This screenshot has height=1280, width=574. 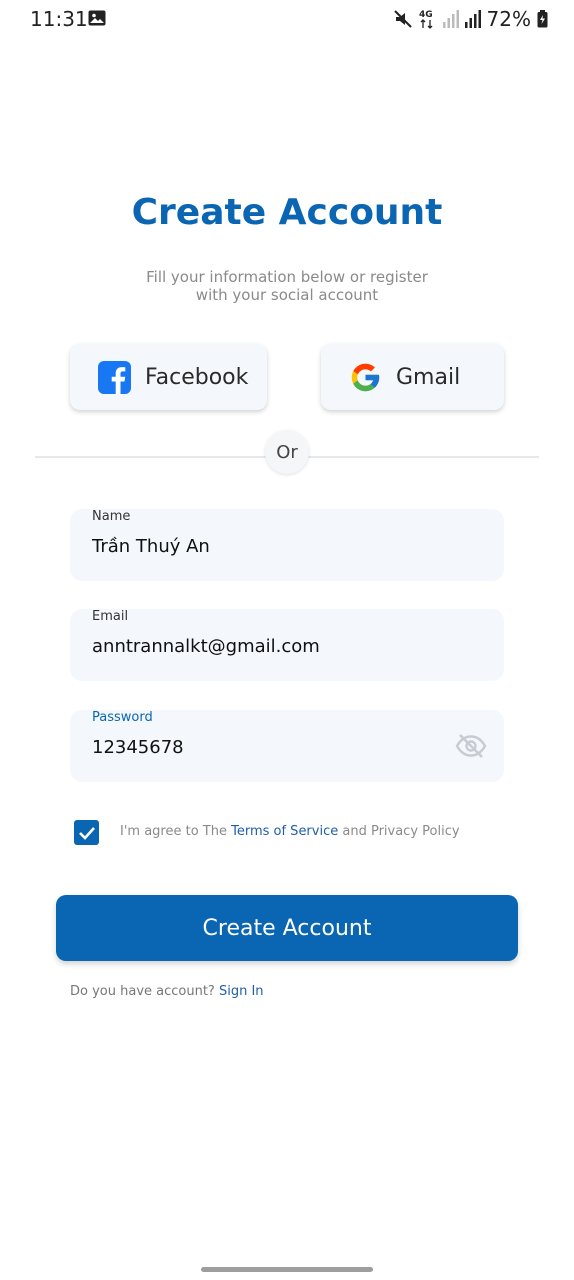 I want to click on email-input: anntrannalkt@gmail.com, so click(x=206, y=646).